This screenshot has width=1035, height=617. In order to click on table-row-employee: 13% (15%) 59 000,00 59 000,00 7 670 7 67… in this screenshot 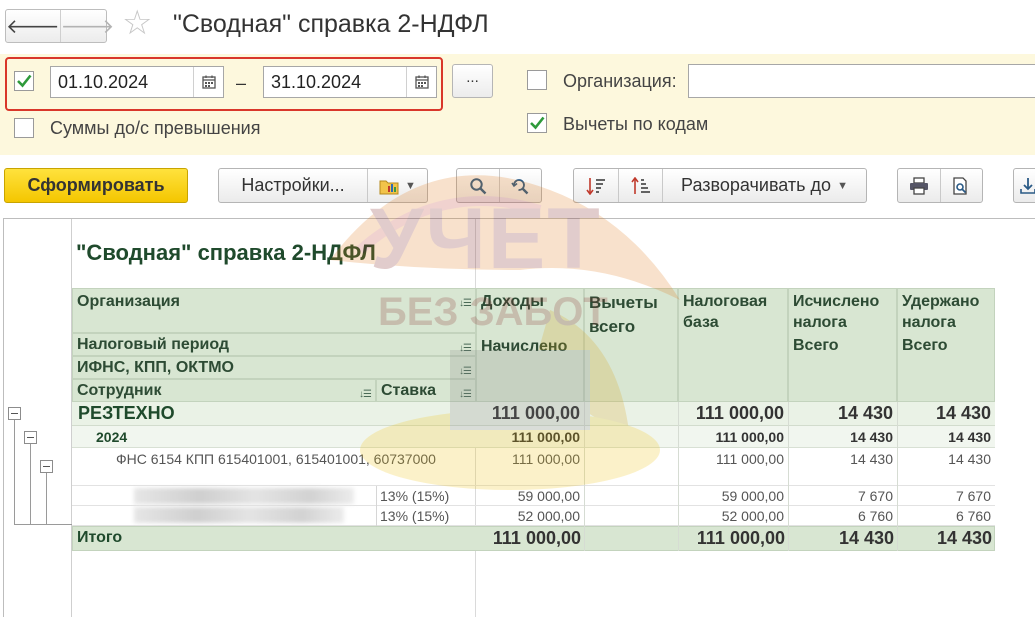, I will do `click(533, 496)`.